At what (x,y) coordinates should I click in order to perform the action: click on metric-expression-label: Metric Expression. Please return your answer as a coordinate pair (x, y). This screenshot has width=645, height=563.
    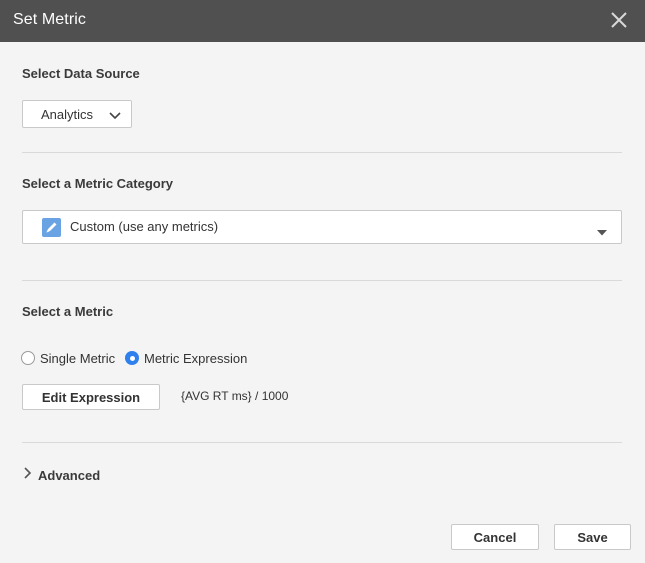
    Looking at the image, I should click on (196, 358).